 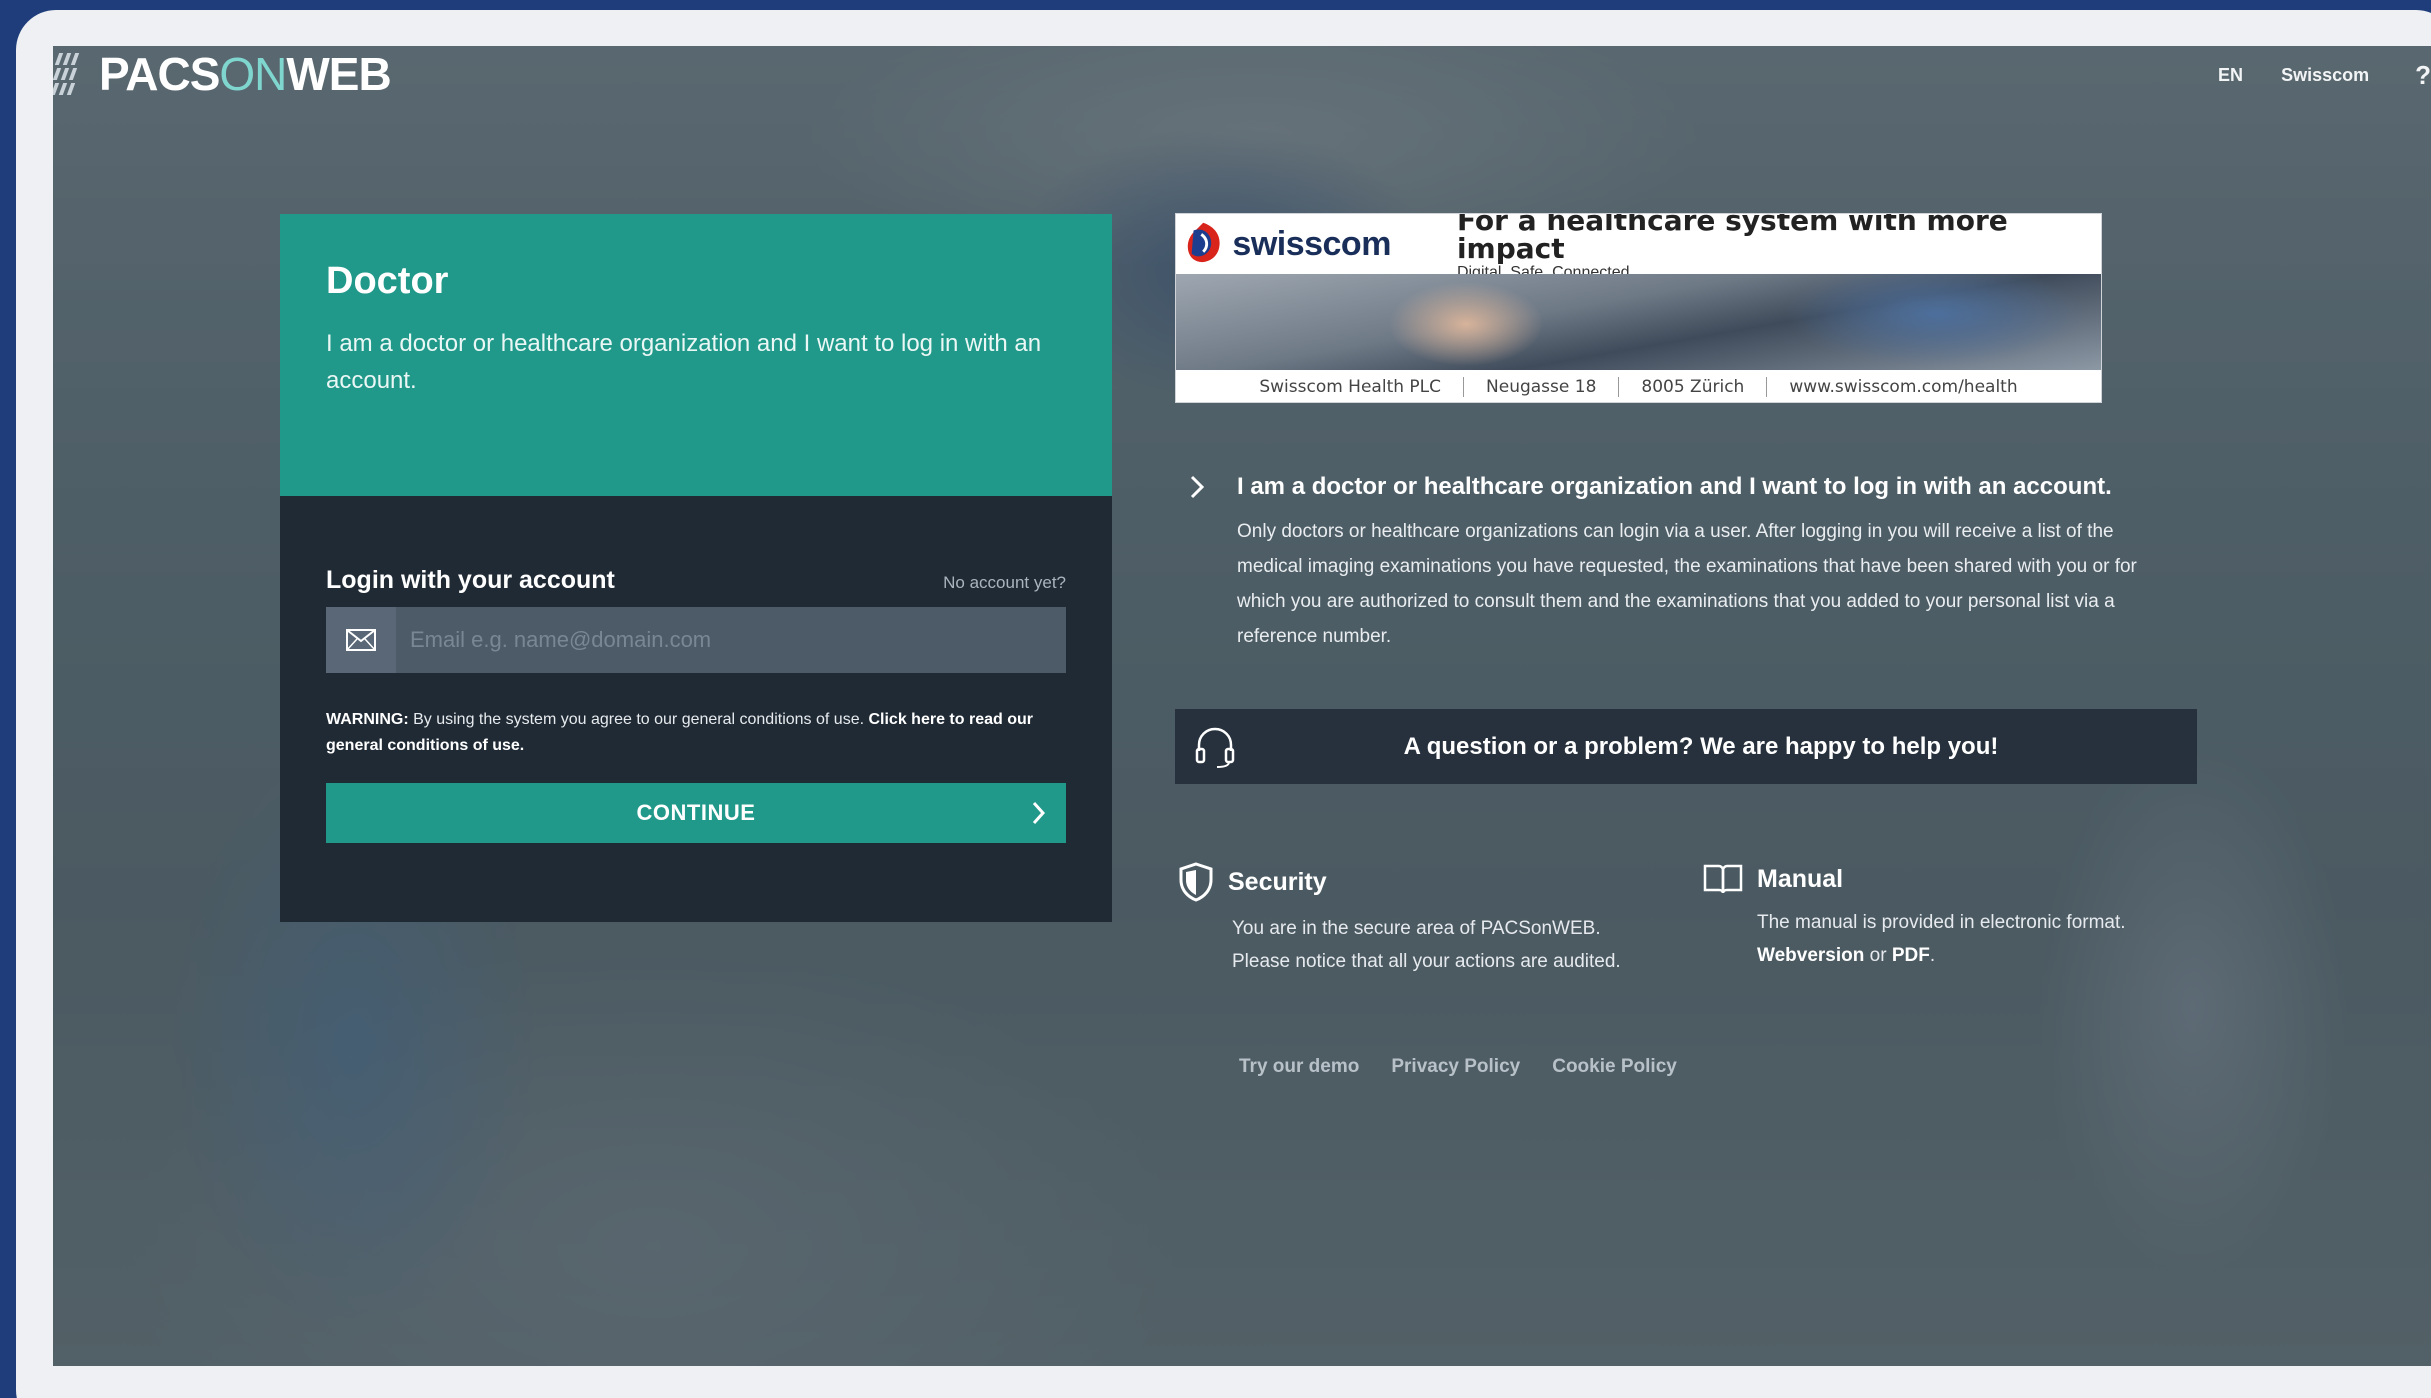 What do you see at coordinates (1723, 879) in the screenshot?
I see `book-icon` at bounding box center [1723, 879].